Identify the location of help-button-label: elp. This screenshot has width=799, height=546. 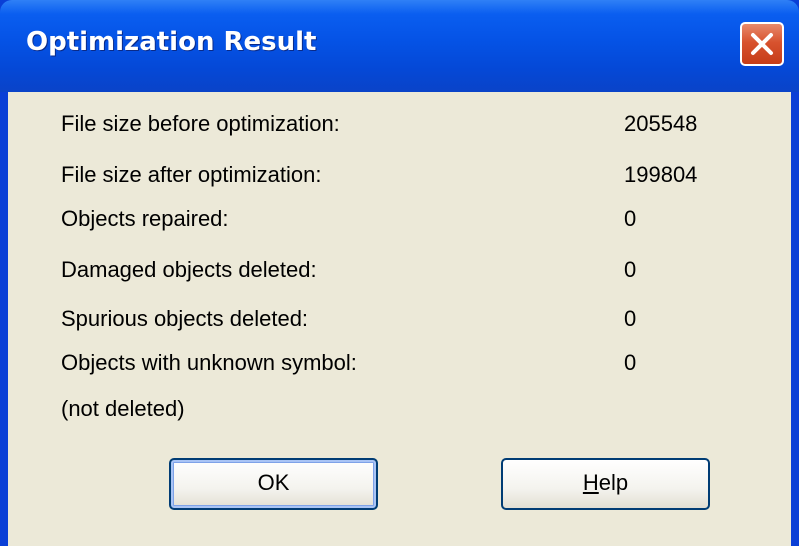
(613, 482).